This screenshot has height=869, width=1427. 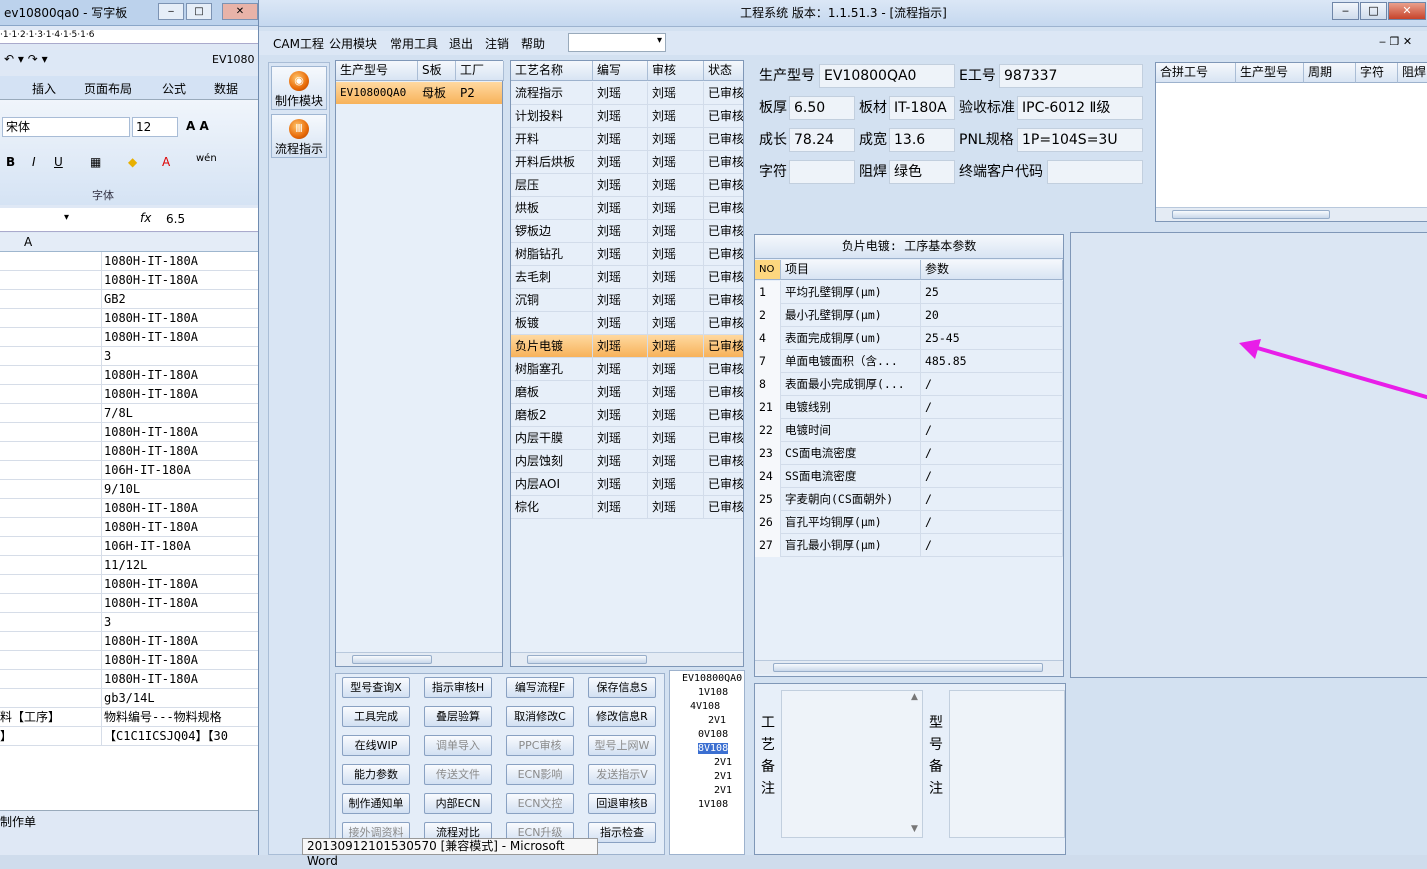 I want to click on param-header-value: 参数, so click(x=992, y=270).